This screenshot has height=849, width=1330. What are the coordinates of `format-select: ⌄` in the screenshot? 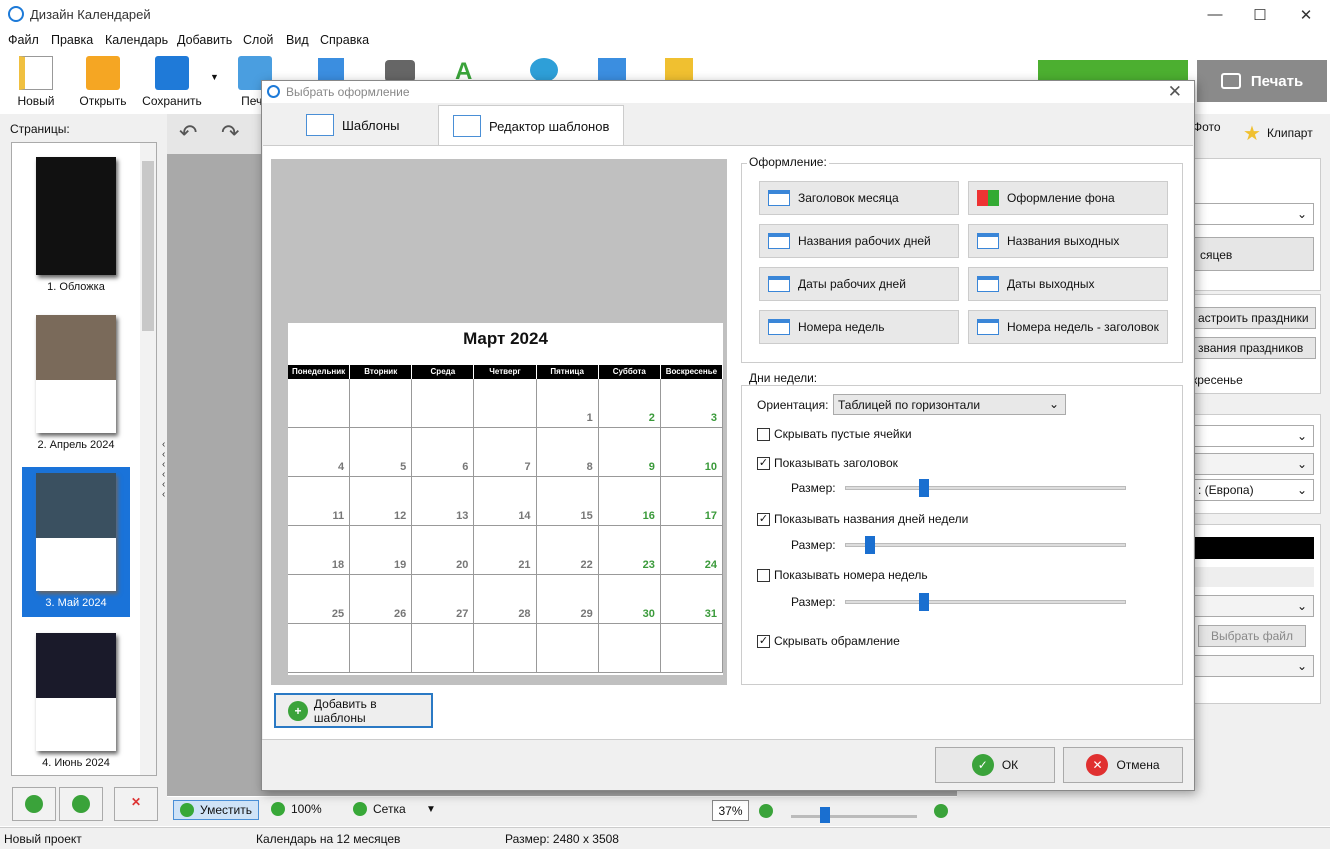 It's located at (1252, 436).